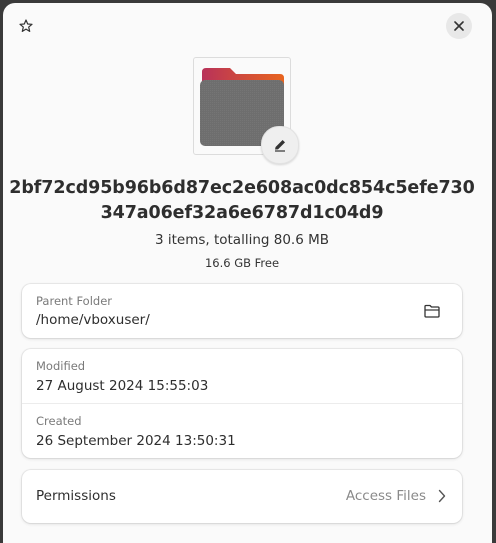  I want to click on folder-summary: 3 items, totalling 80.6 MB, so click(242, 240).